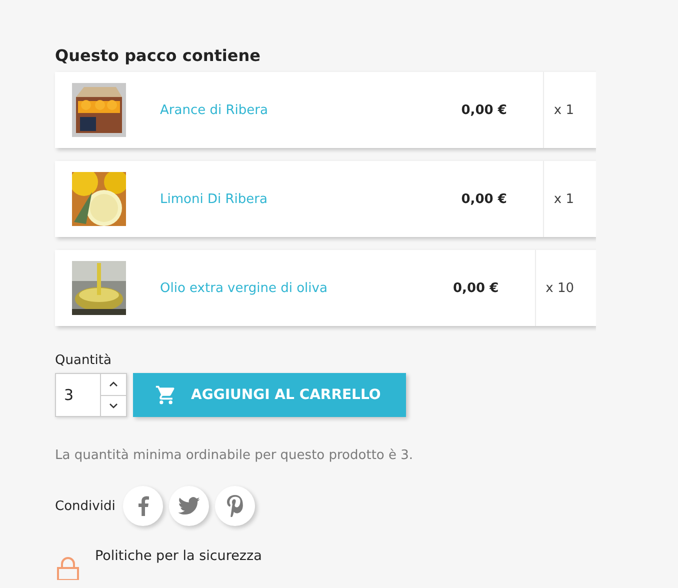  I want to click on minimum-quantity-note: La quantità minima ordinabile per questo prodotto è 3., so click(234, 455).